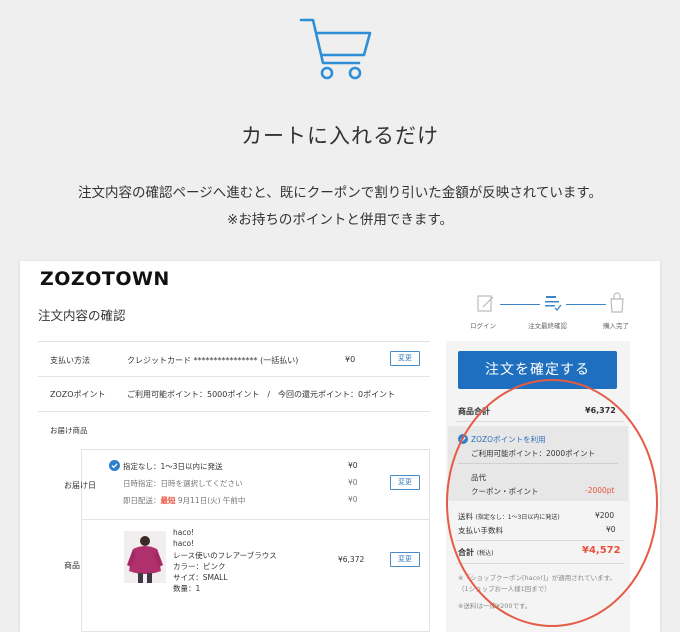 Image resolution: width=680 pixels, height=632 pixels. What do you see at coordinates (70, 360) in the screenshot?
I see `payment-label: 支払い方法` at bounding box center [70, 360].